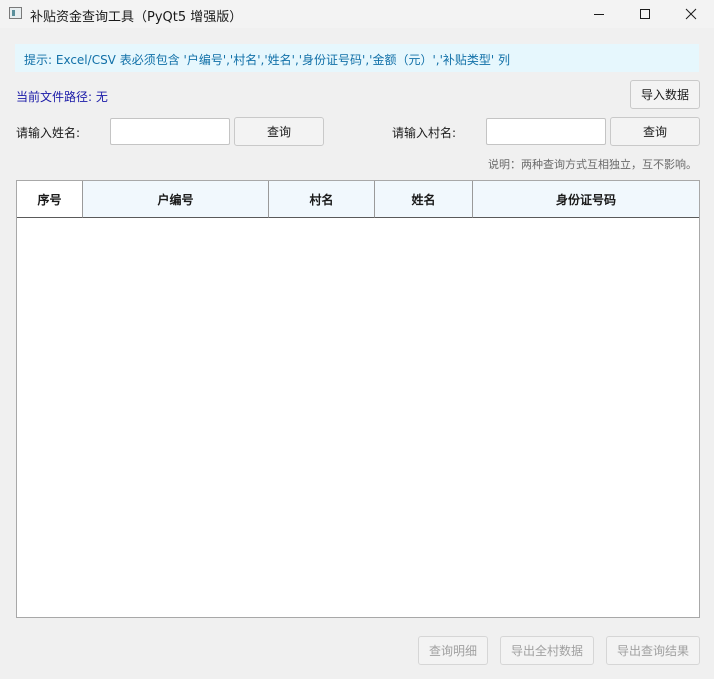  What do you see at coordinates (586, 199) in the screenshot?
I see `column-header-id-number: 身份证号码` at bounding box center [586, 199].